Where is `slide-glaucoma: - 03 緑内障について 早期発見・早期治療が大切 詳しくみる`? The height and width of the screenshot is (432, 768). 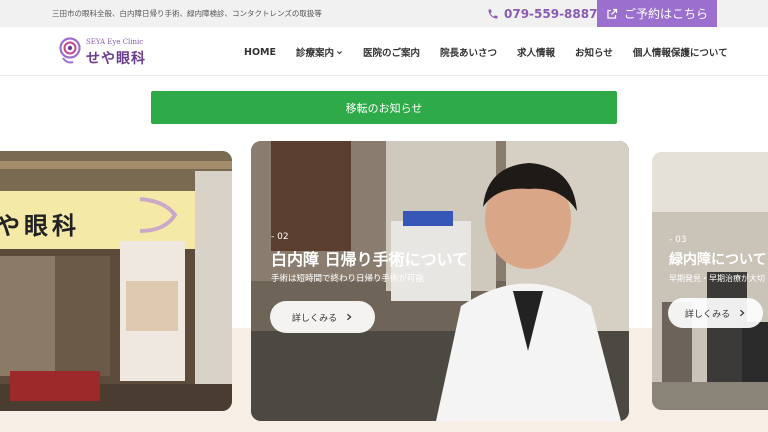 slide-glaucoma: - 03 緑内障について 早期発見・早期治療が大切 詳しくみる is located at coordinates (710, 281).